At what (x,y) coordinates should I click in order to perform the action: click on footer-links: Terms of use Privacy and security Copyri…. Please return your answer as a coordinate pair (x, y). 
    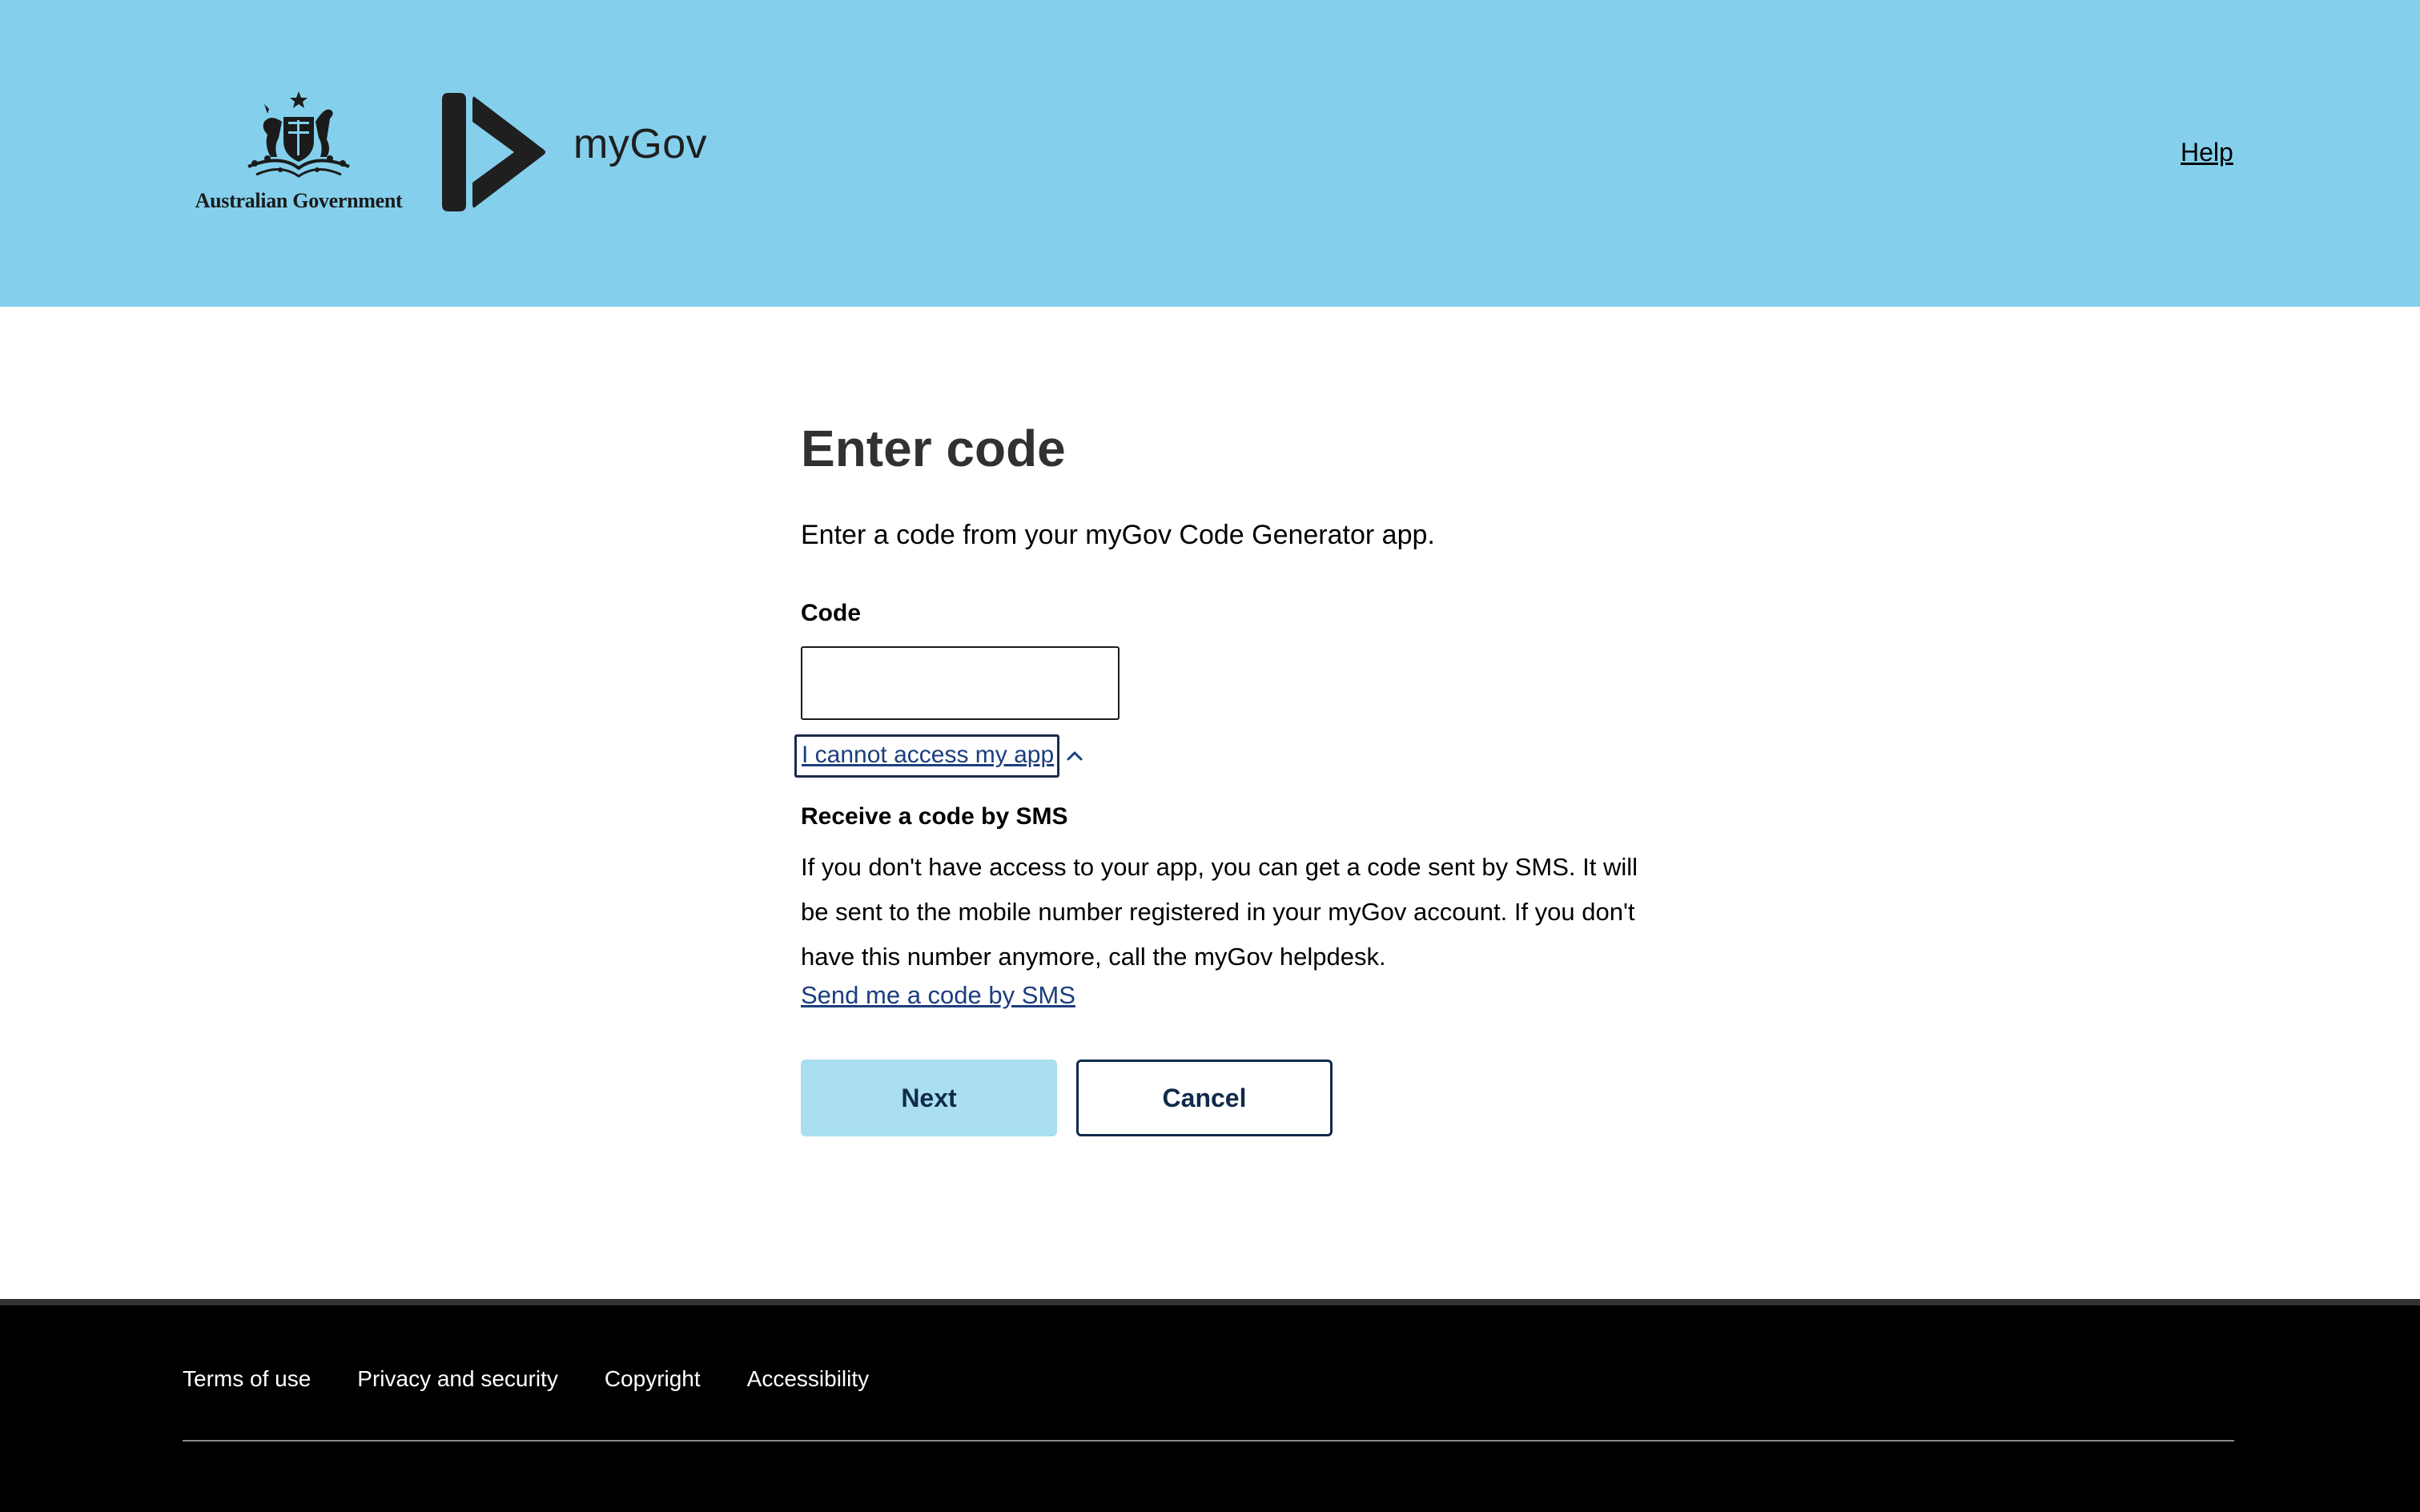
    Looking at the image, I should click on (526, 1379).